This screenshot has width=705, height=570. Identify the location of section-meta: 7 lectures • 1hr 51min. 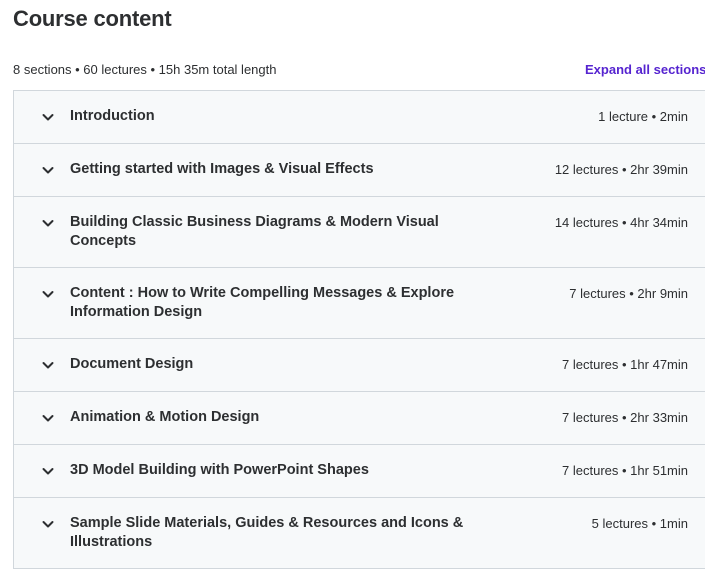
(625, 470).